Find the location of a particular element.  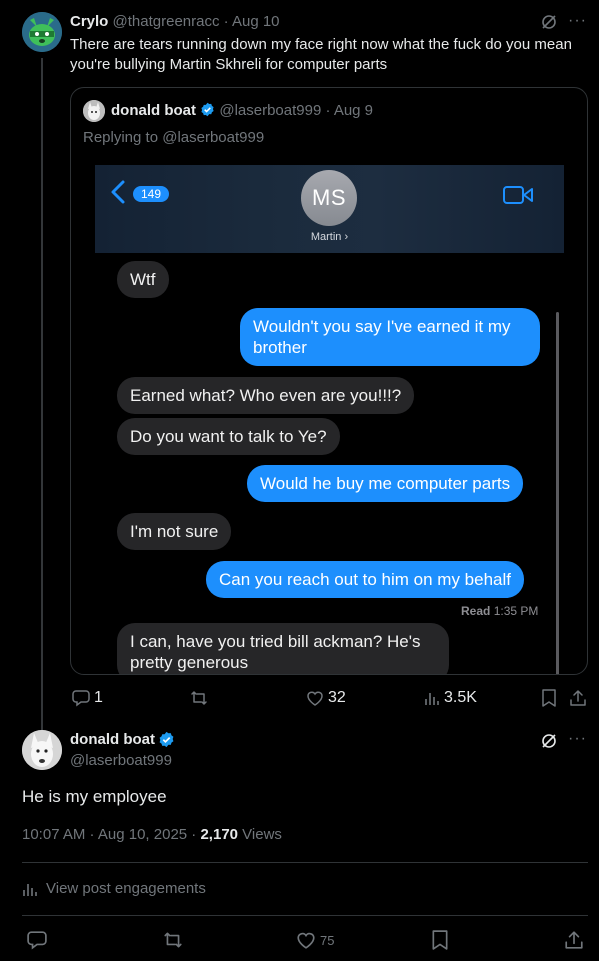

reply-button is located at coordinates (37, 940).